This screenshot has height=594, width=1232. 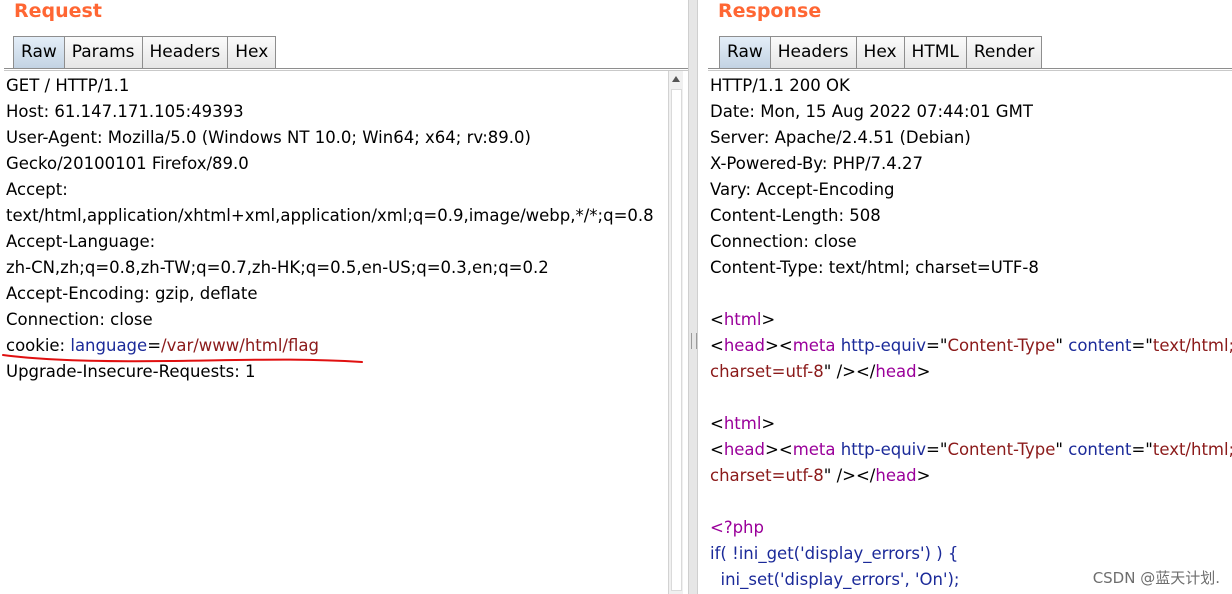 What do you see at coordinates (252, 52) in the screenshot?
I see `request-tab-hex: Hex` at bounding box center [252, 52].